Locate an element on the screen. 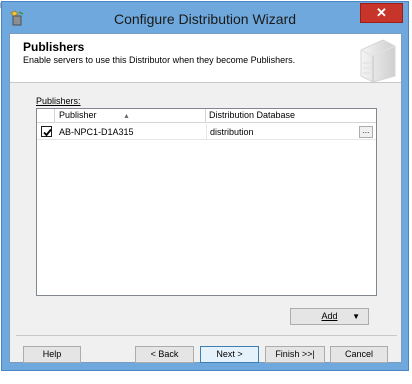 The image size is (412, 384). server-illustration-icon is located at coordinates (375, 59).